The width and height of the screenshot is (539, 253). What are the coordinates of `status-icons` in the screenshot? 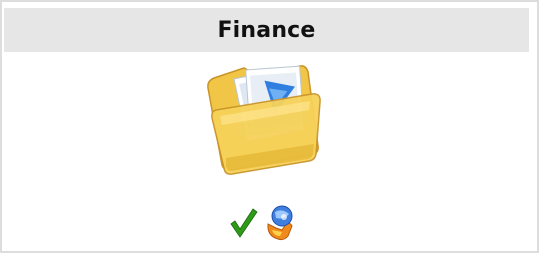 It's located at (268, 222).